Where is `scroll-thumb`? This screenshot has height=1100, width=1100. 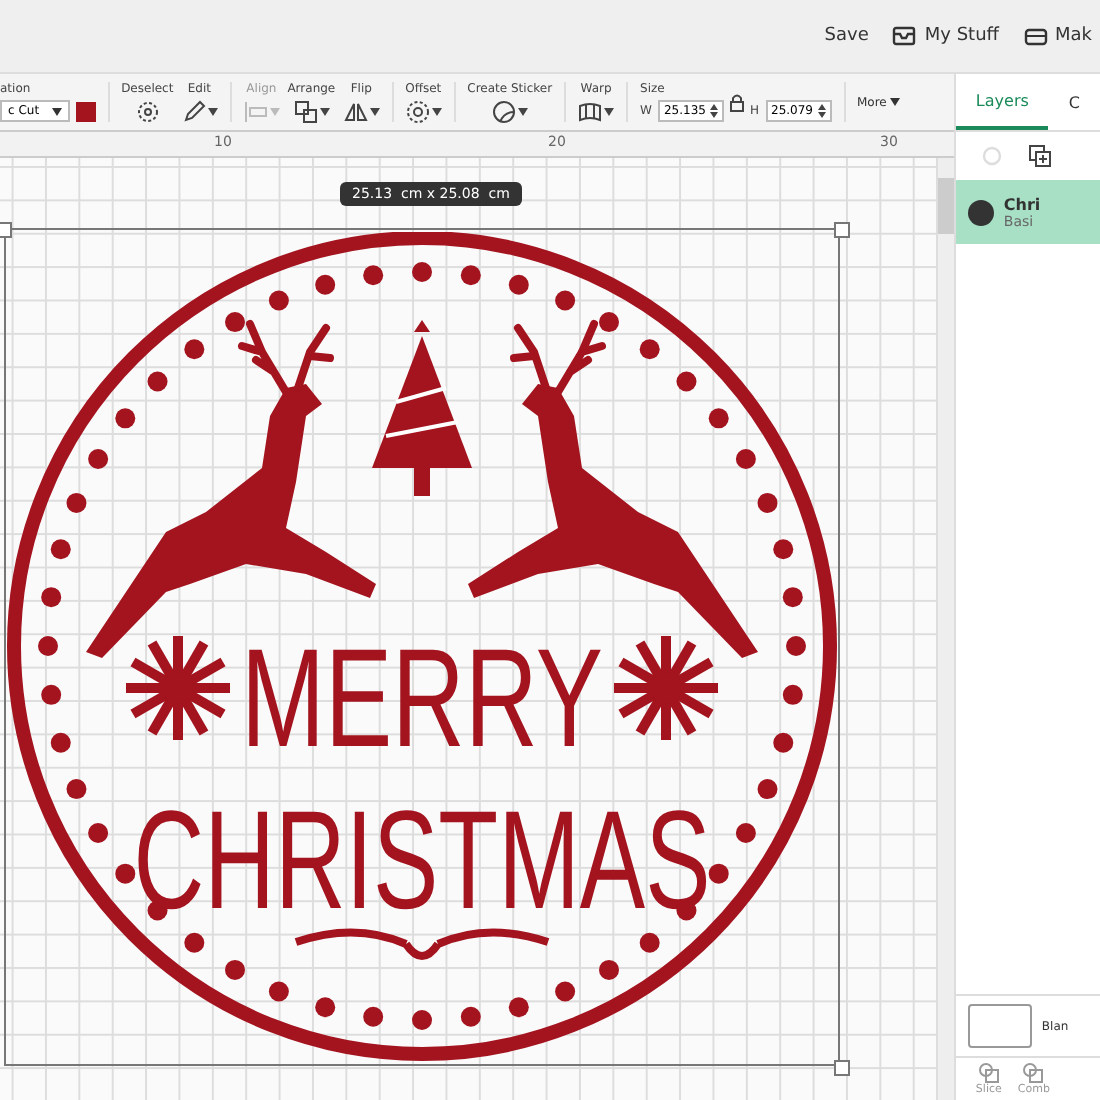 scroll-thumb is located at coordinates (945, 206).